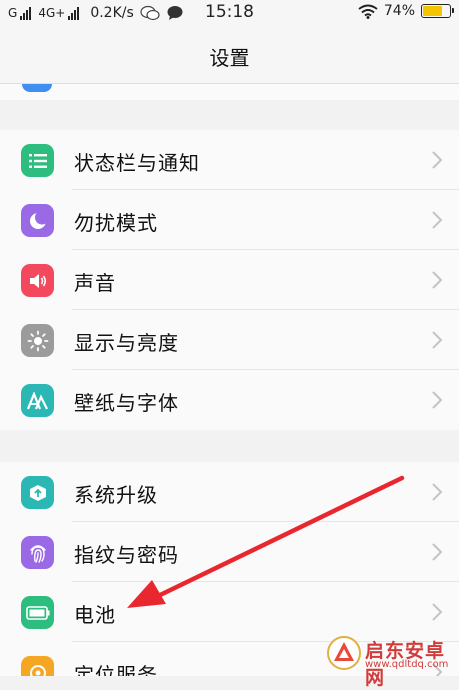  I want to click on settings-item-label: 勿扰模式, so click(116, 223).